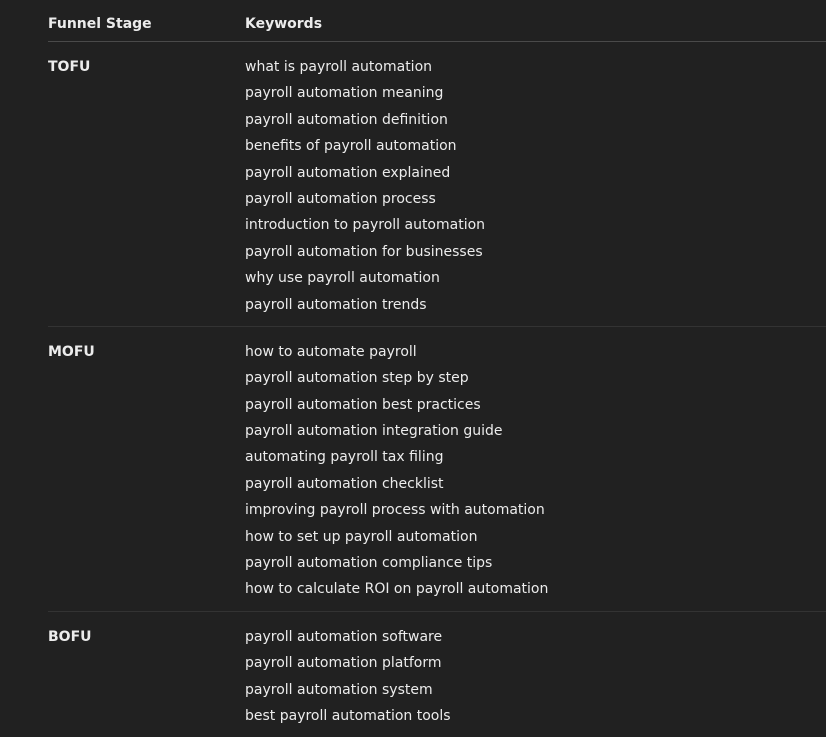 This screenshot has width=826, height=737. Describe the element at coordinates (340, 198) in the screenshot. I see `keyword-item: payroll automation process` at that location.